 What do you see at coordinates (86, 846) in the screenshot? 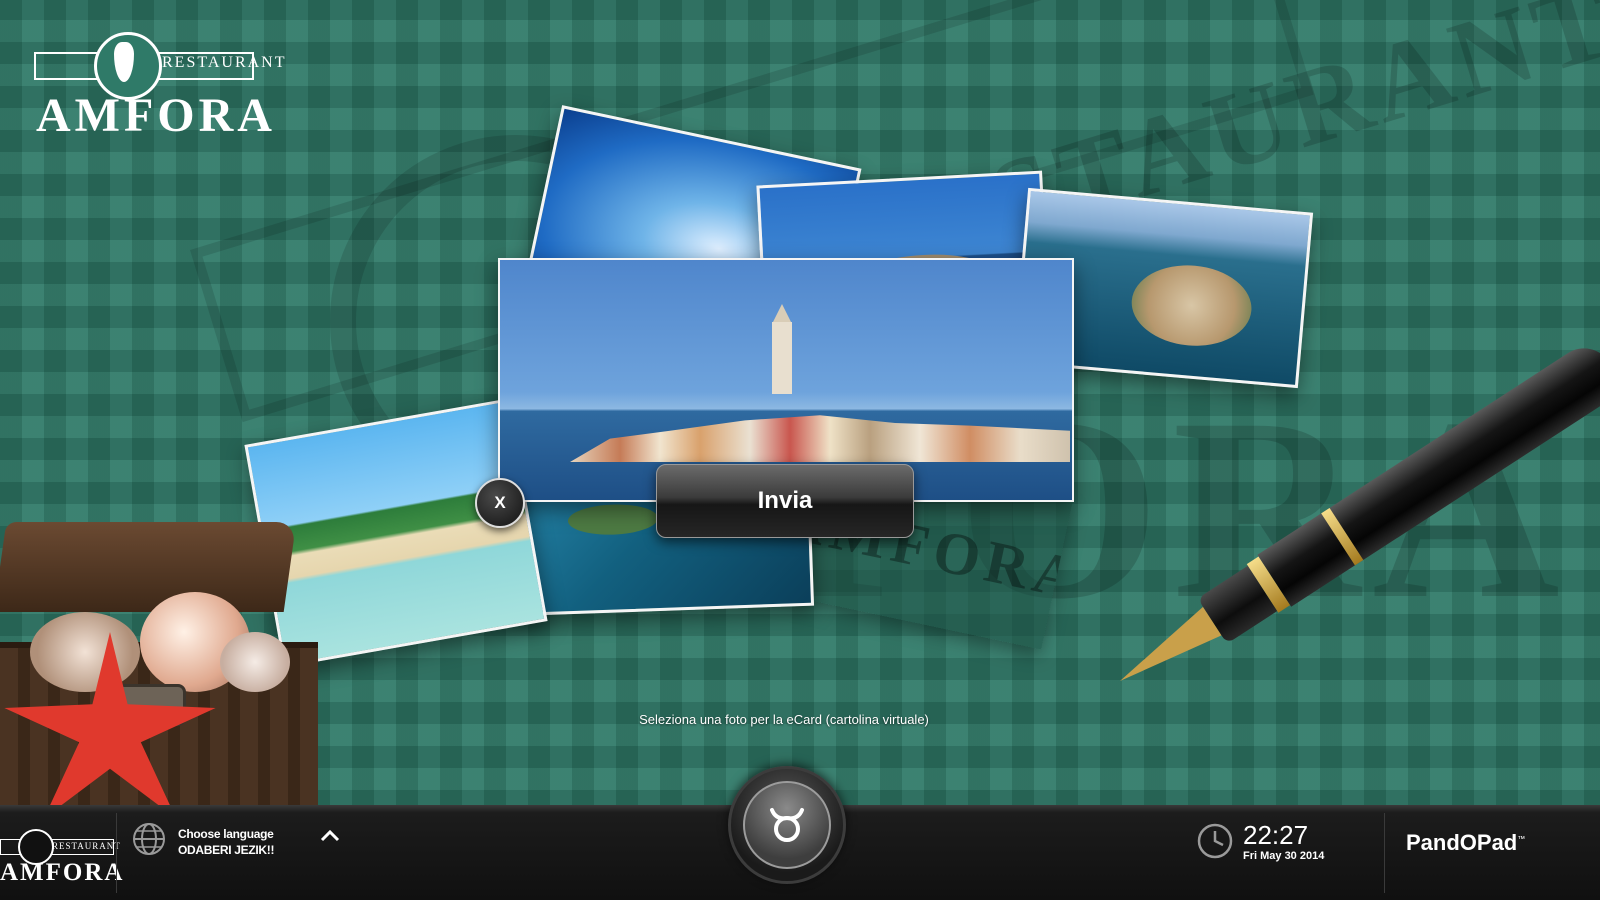
I see `taskbar-logo-restaurant: RESTAURANT` at bounding box center [86, 846].